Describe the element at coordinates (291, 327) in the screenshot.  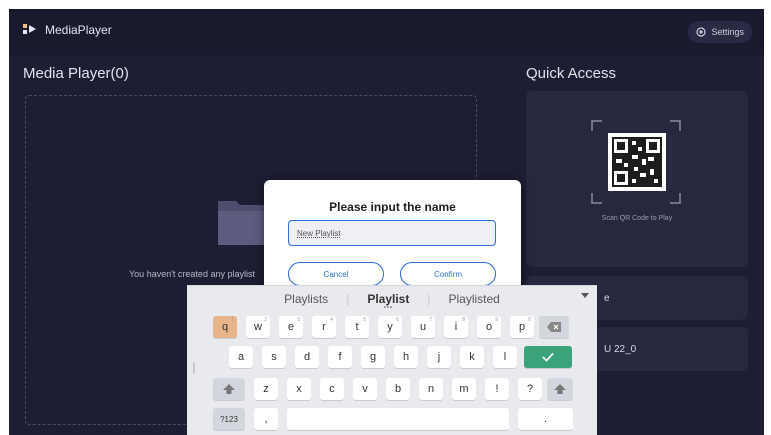
I see `key-e: e3` at that location.